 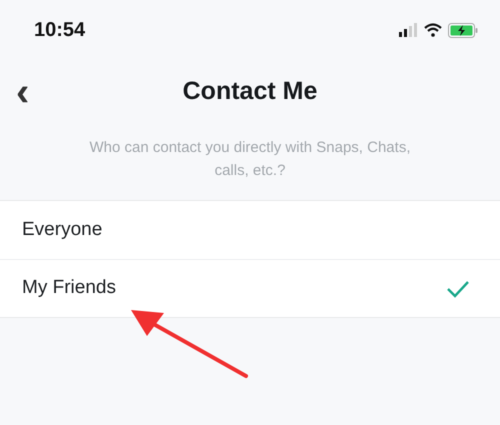 What do you see at coordinates (62, 230) in the screenshot?
I see `option-label: Everyone` at bounding box center [62, 230].